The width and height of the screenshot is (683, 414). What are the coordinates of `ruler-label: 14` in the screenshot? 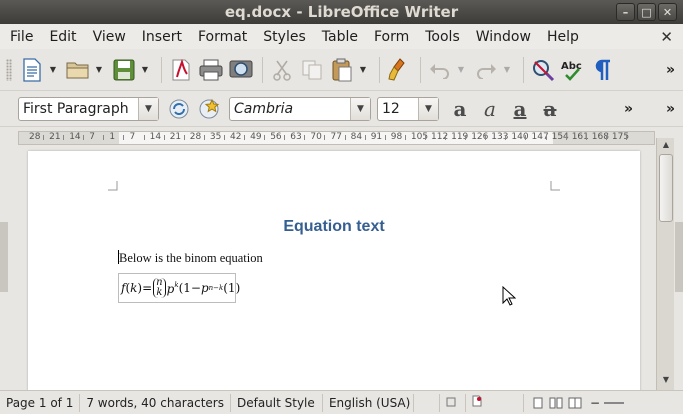 It's located at (155, 137).